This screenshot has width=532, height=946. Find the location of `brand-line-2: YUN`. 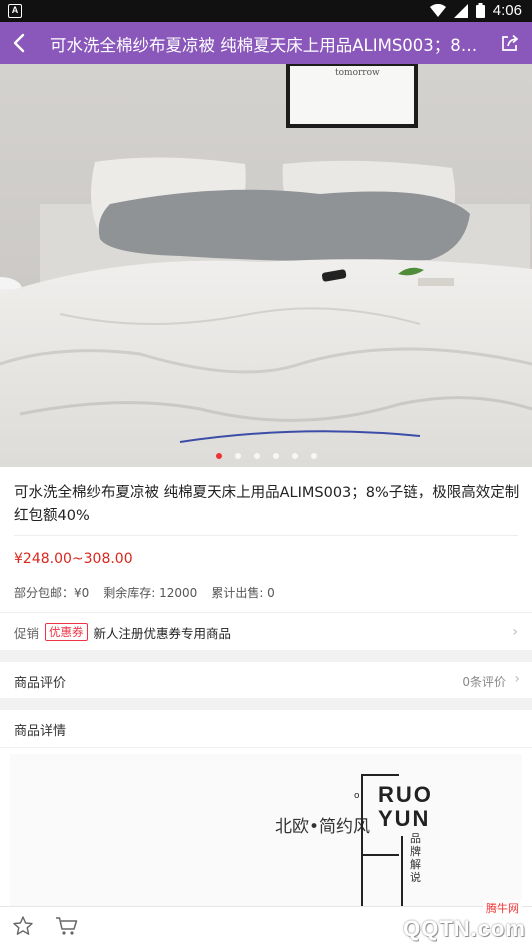

brand-line-2: YUN is located at coordinates (404, 818).